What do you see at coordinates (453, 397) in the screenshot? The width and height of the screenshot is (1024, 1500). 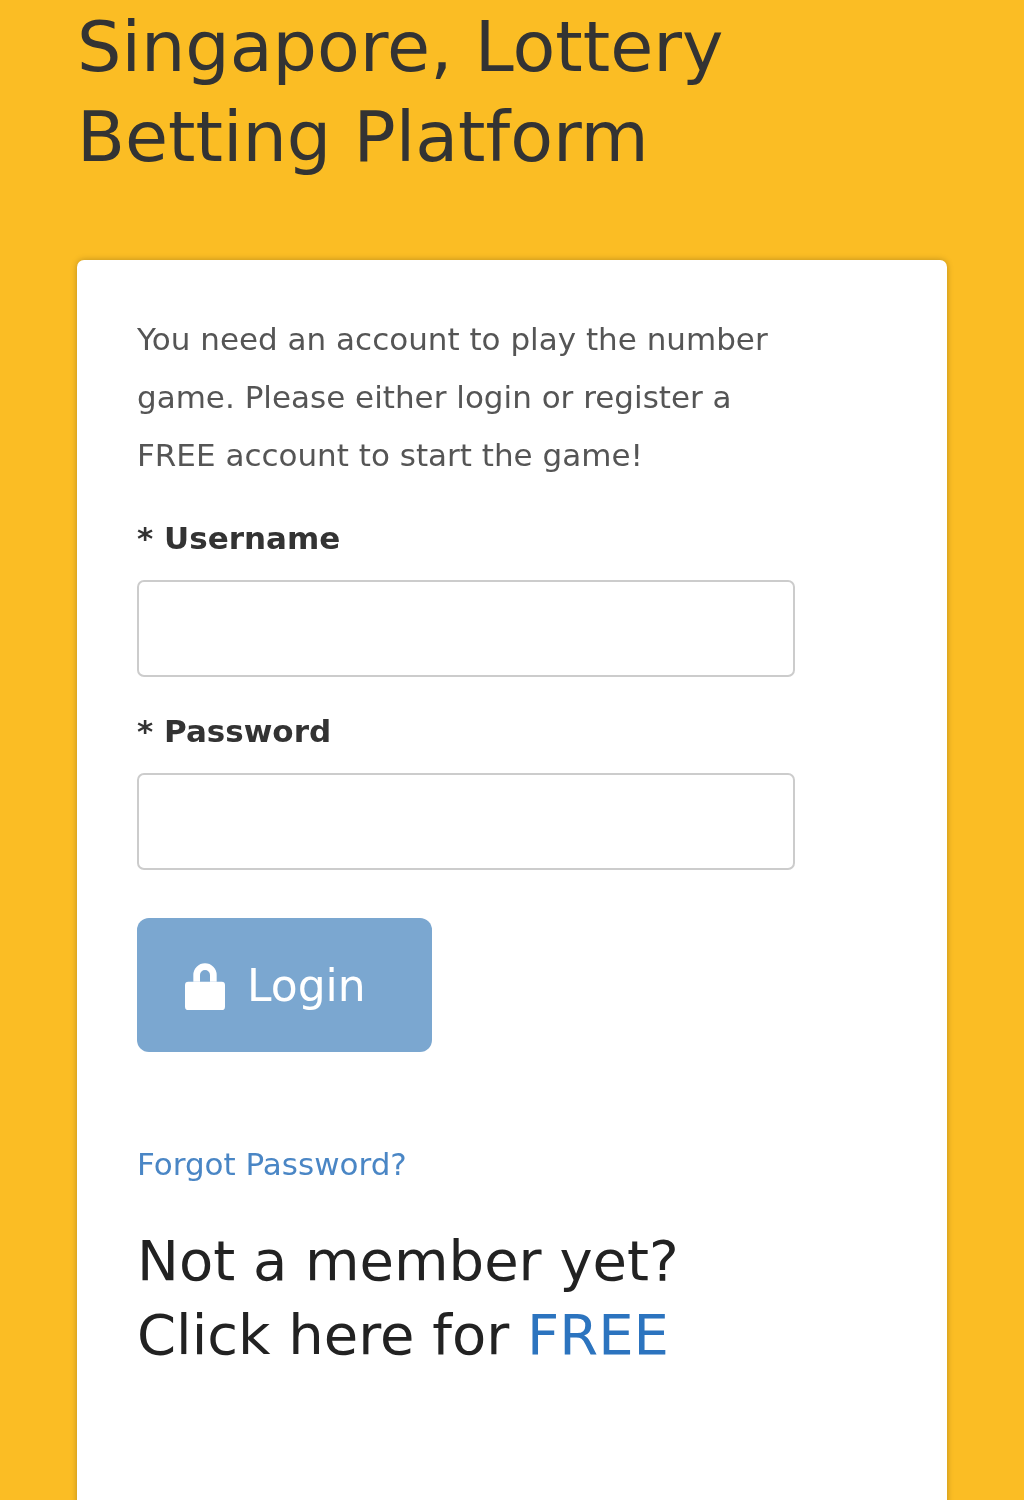 I see `intro-text: You need an account to play the number game. Please either login or register a FREE account to start the game!` at bounding box center [453, 397].